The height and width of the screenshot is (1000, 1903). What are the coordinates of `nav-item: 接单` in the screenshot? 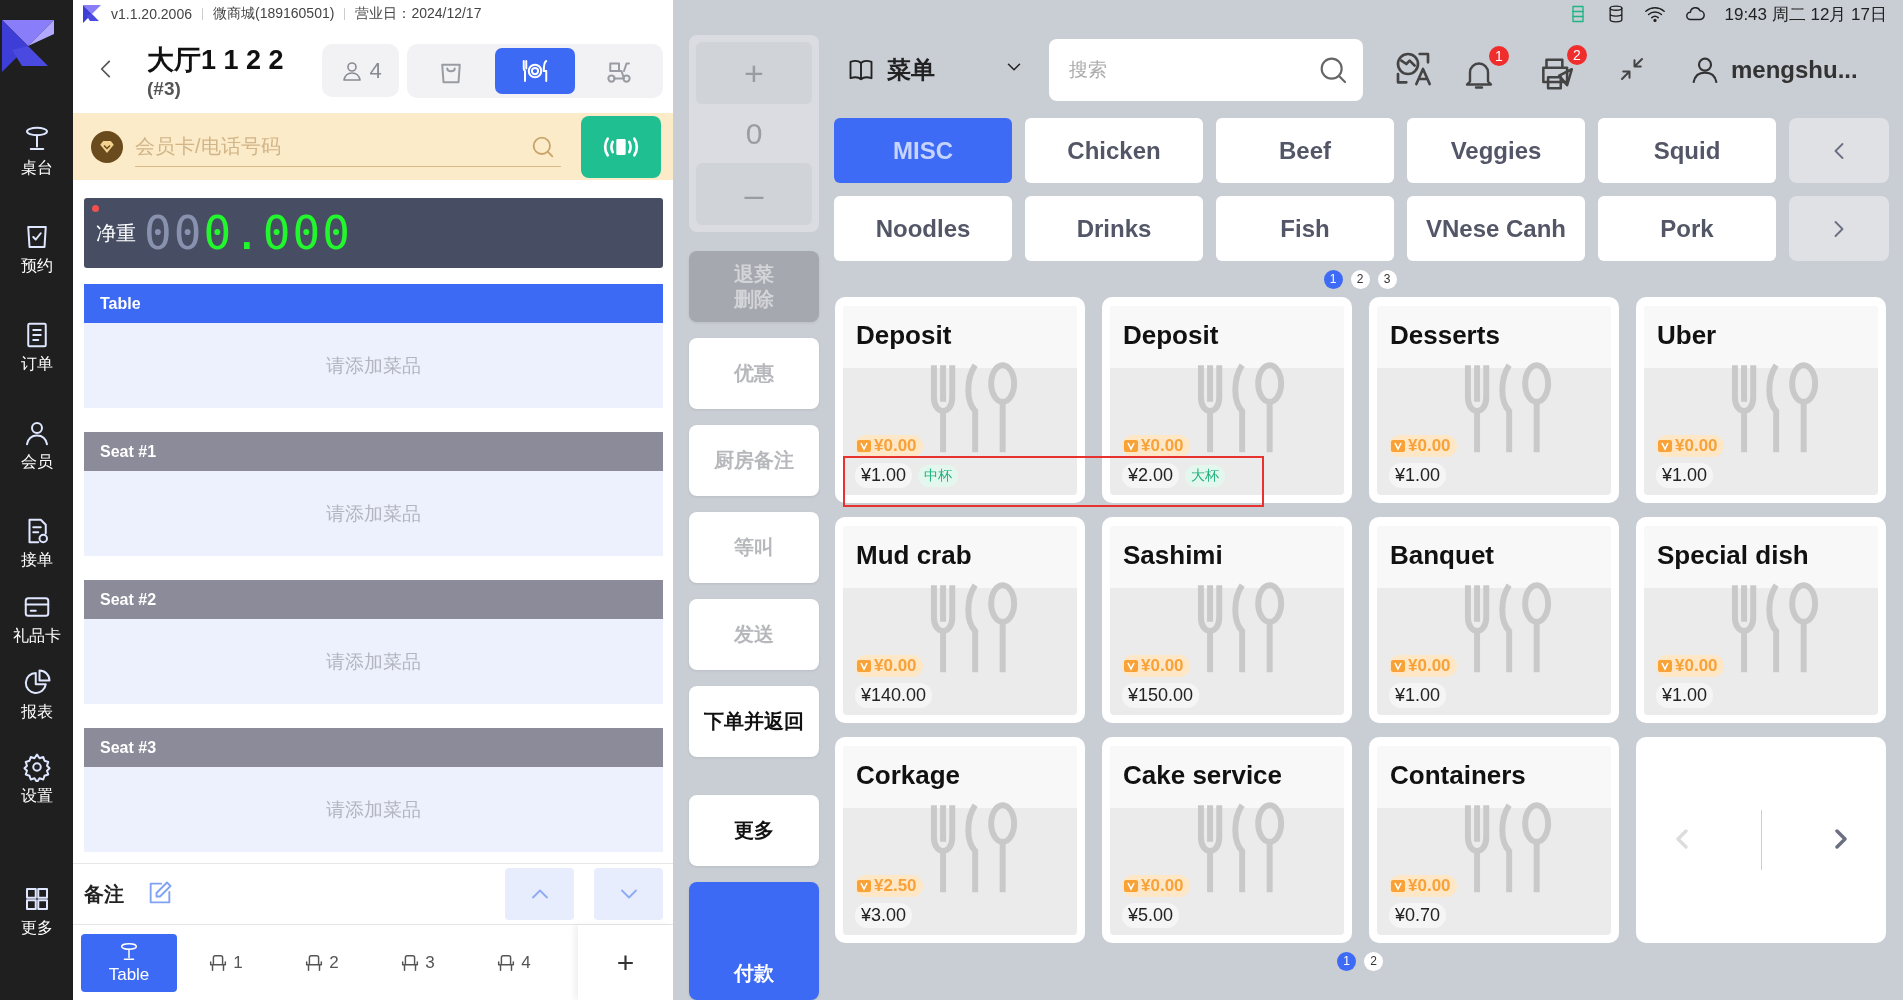 It's located at (36, 543).